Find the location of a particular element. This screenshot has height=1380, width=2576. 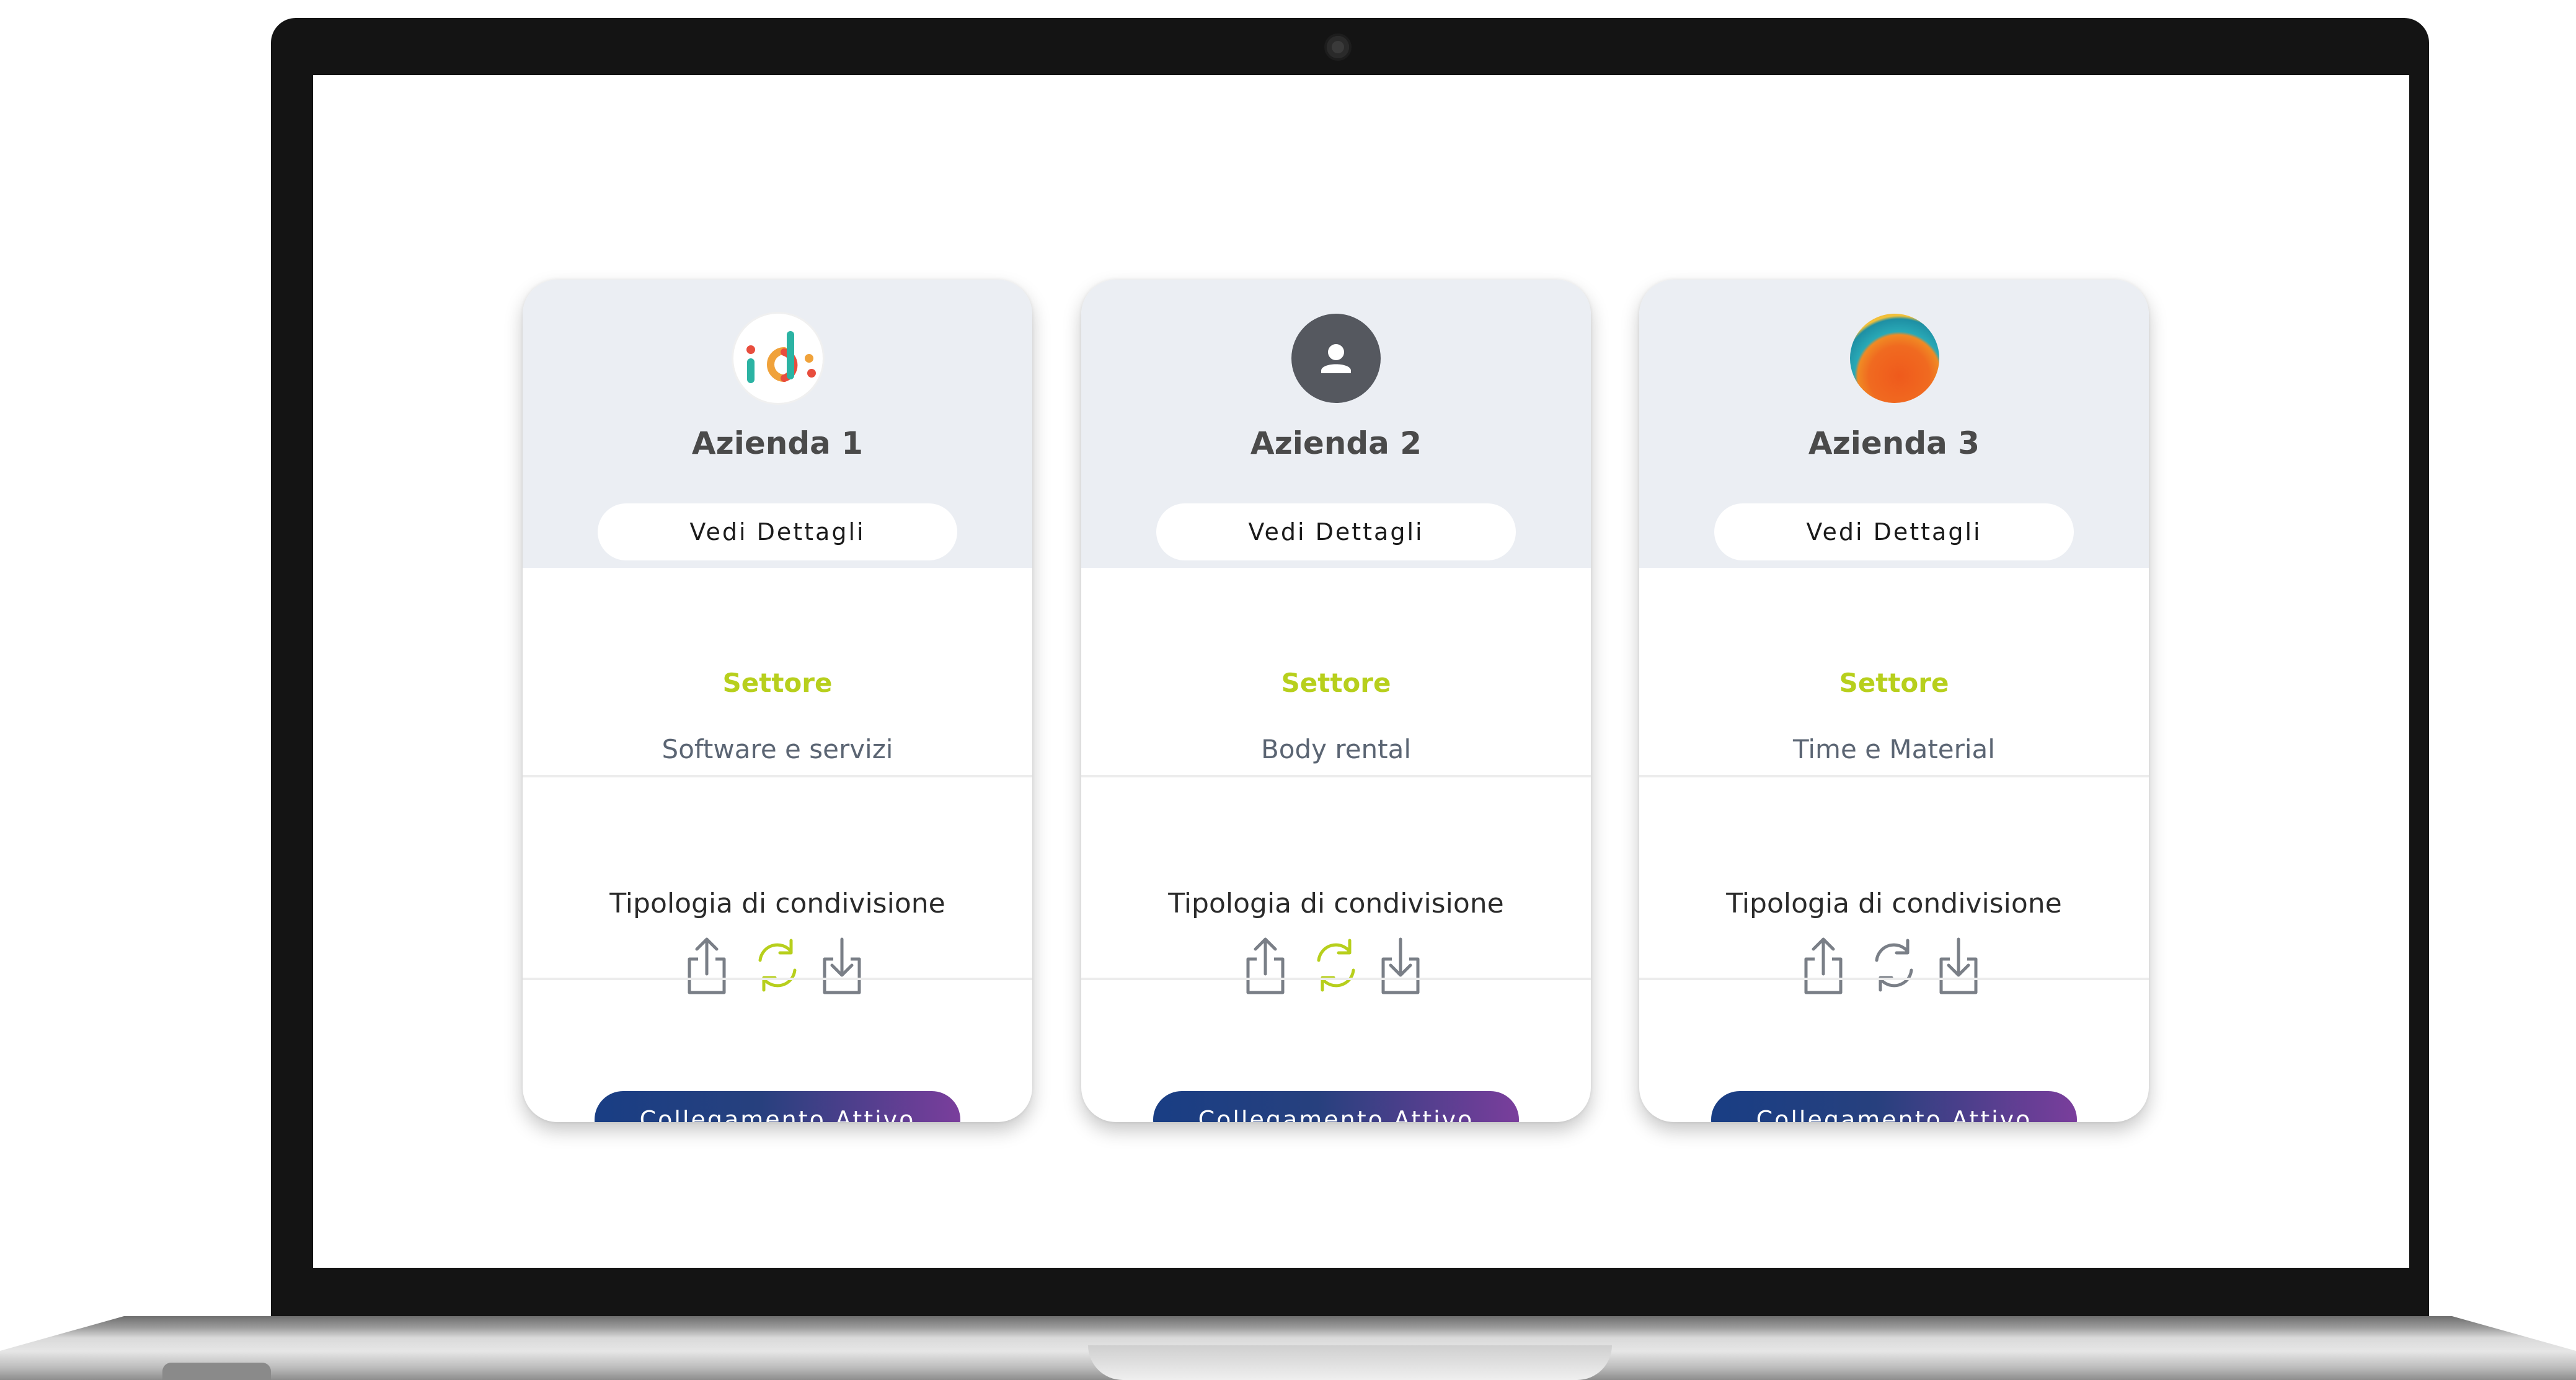

sector-value: Software e servizi is located at coordinates (778, 749).